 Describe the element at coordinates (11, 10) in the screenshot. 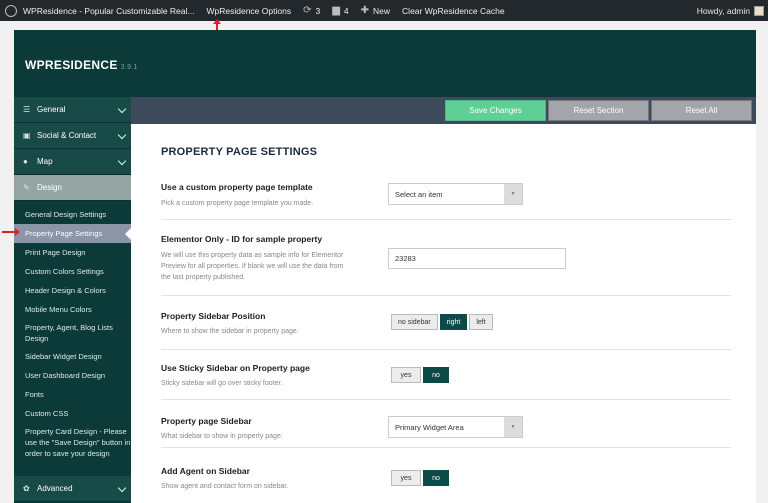

I see `wordpress-logo-icon` at that location.